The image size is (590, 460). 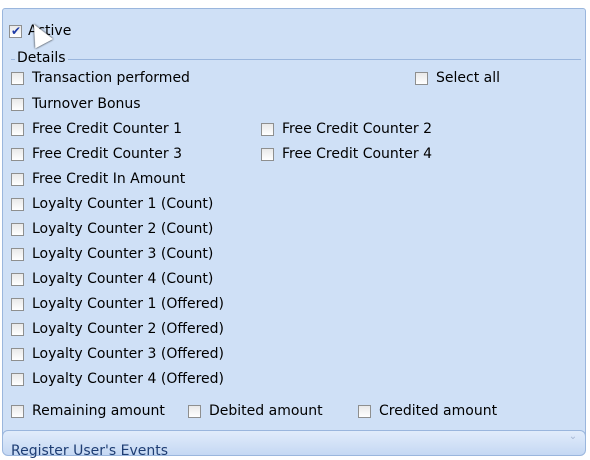 I want to click on checkbox-label: Loyalty Counter 1 (Count), so click(x=123, y=204).